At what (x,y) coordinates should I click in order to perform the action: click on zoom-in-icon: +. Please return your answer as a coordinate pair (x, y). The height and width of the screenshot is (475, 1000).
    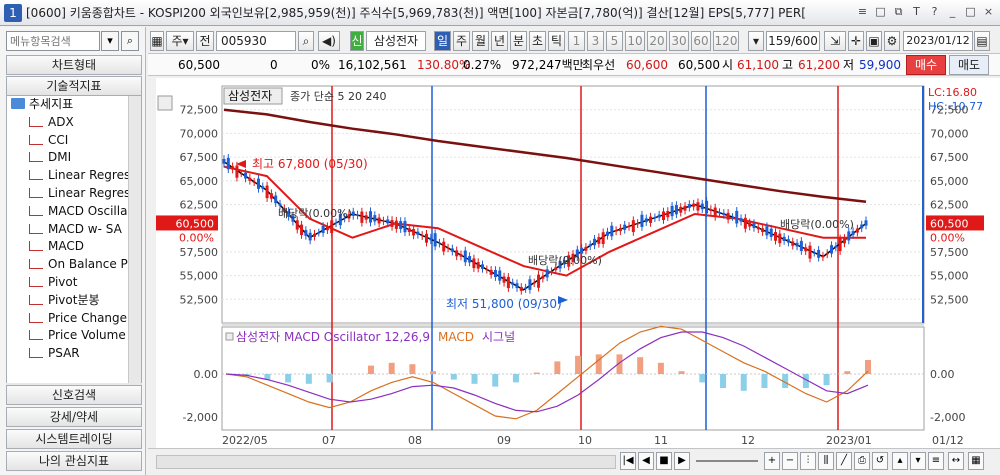
    Looking at the image, I should click on (772, 461).